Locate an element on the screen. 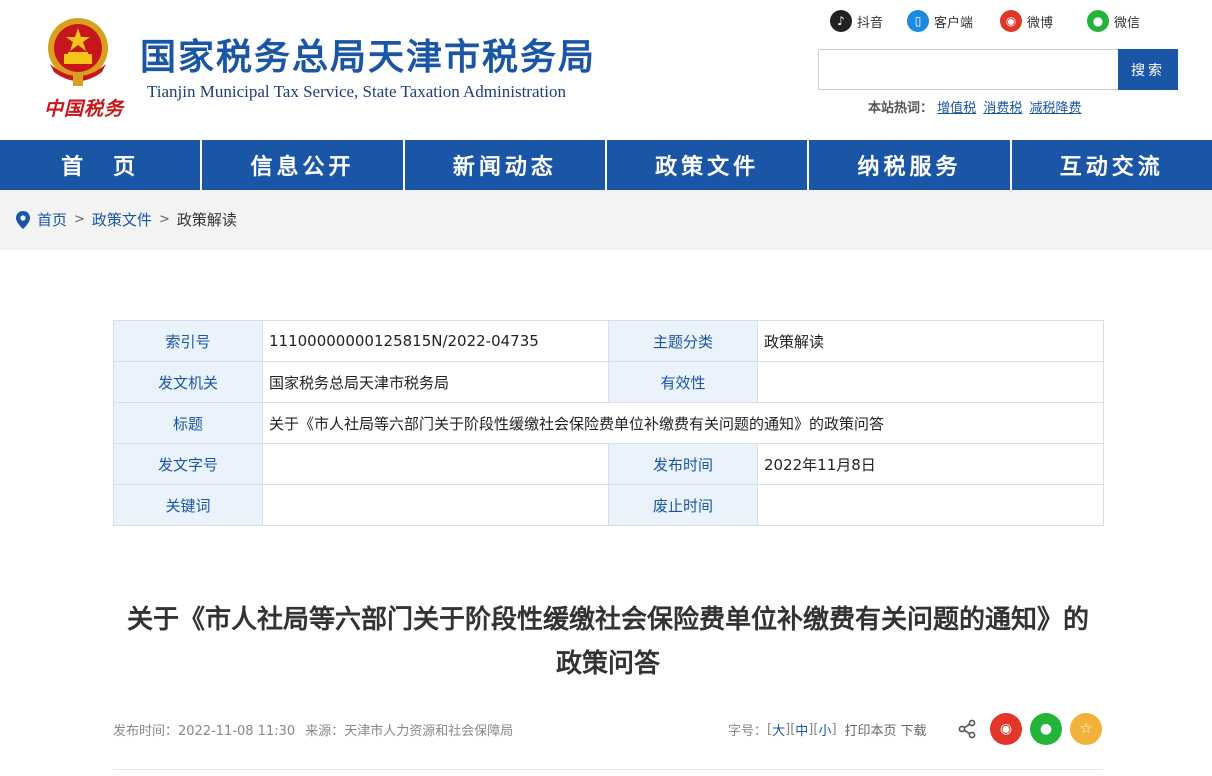 The width and height of the screenshot is (1212, 776). font-size-medium: 中 is located at coordinates (801, 729).